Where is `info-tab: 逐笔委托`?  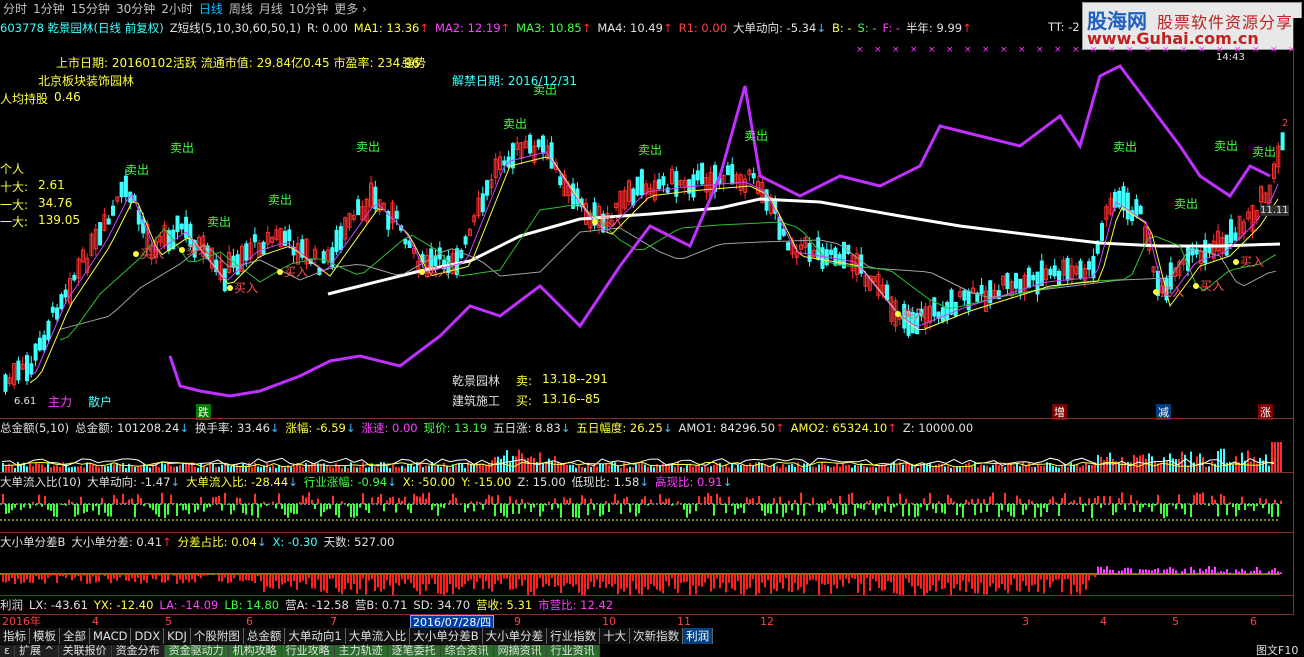 info-tab: 逐笔委托 is located at coordinates (414, 651).